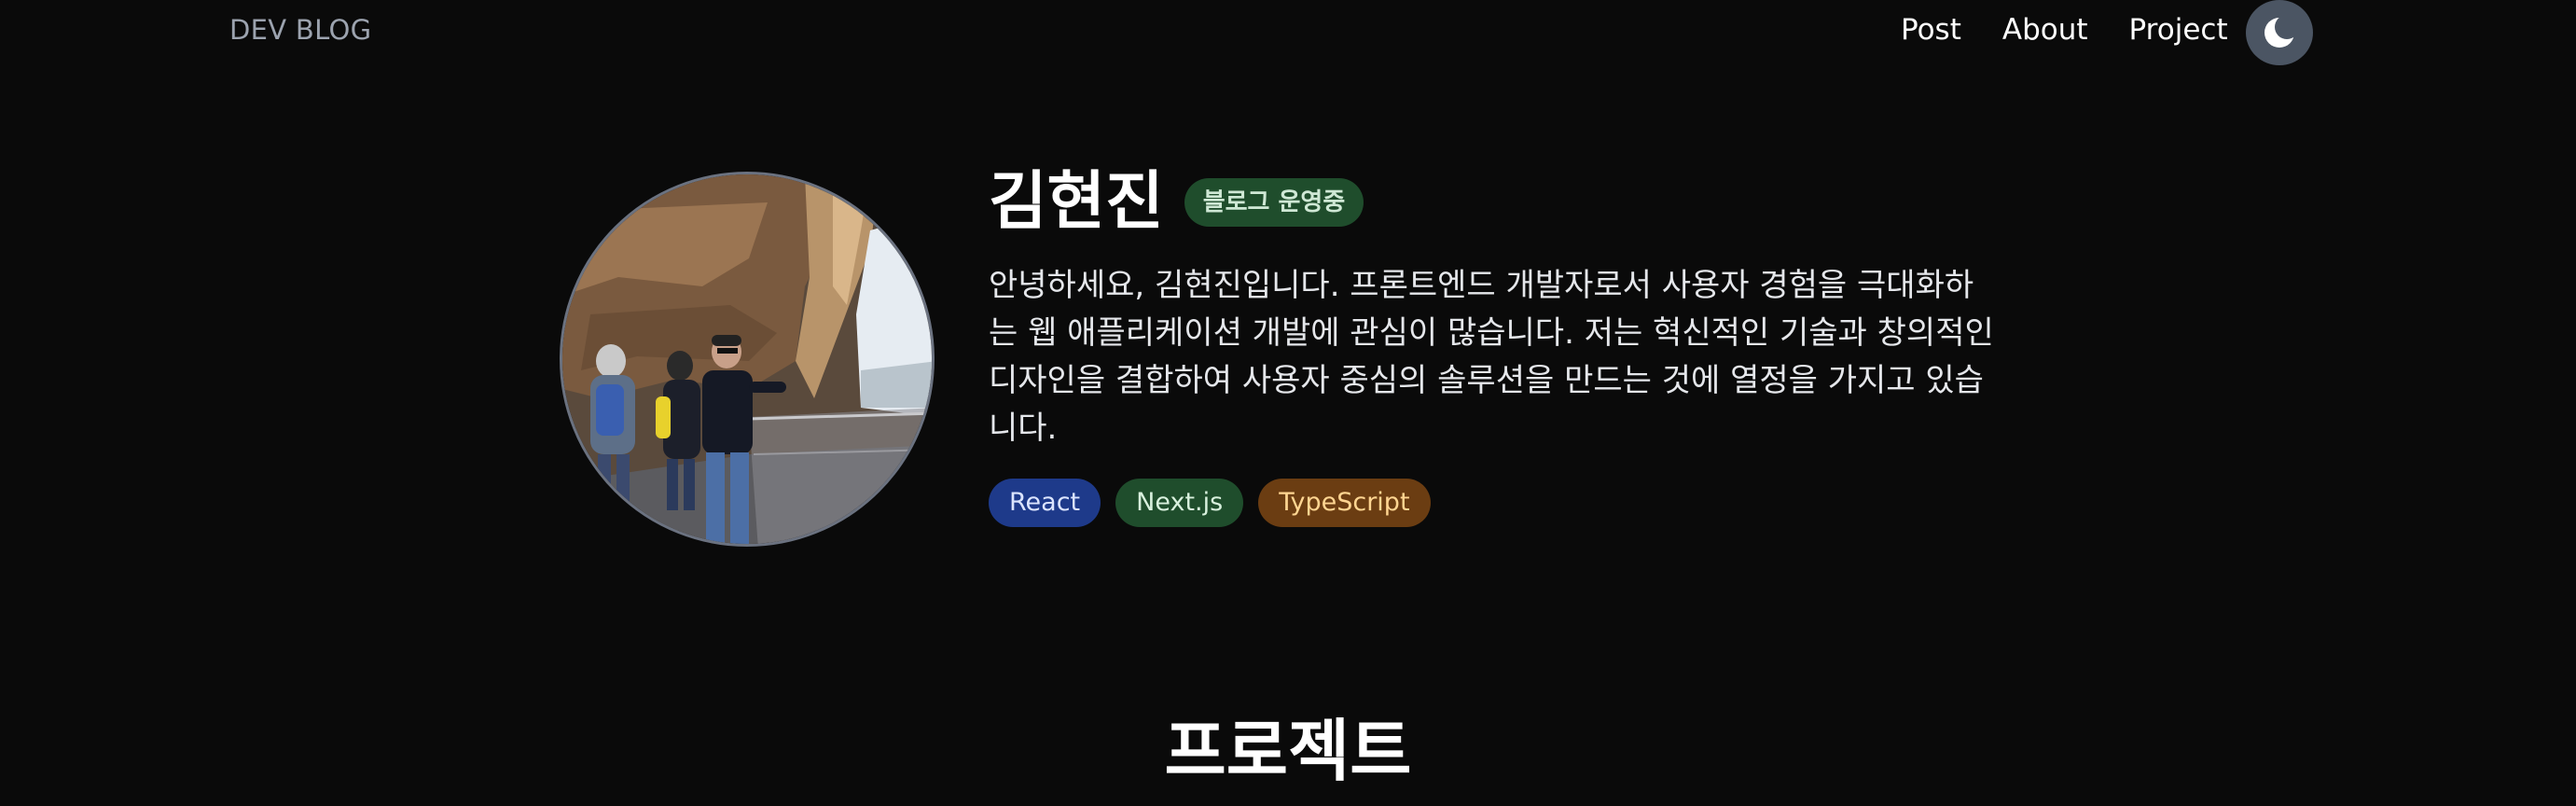 This screenshot has height=806, width=2576. What do you see at coordinates (1288, 751) in the screenshot?
I see `projects-section-title: 프로젝트` at bounding box center [1288, 751].